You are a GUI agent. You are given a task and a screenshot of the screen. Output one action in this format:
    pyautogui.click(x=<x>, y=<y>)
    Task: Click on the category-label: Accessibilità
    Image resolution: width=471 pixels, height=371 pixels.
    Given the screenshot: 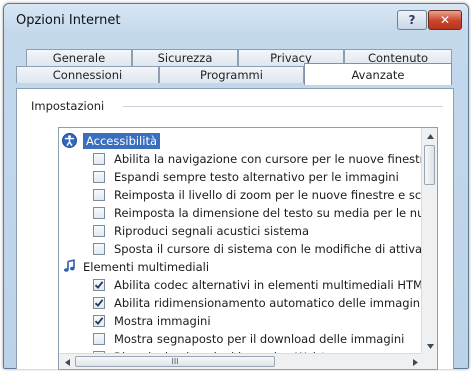 What is the action you would take?
    pyautogui.click(x=122, y=140)
    